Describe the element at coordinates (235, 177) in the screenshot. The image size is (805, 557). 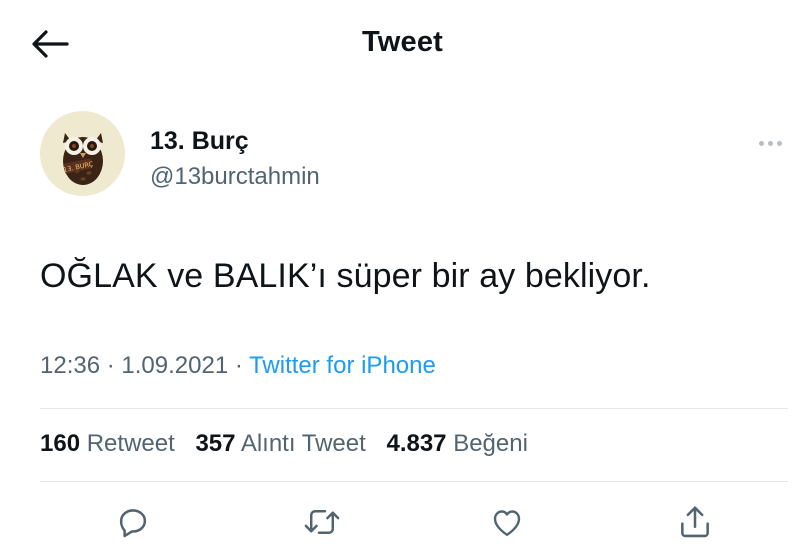
I see `author-handle: @13burctahmin` at that location.